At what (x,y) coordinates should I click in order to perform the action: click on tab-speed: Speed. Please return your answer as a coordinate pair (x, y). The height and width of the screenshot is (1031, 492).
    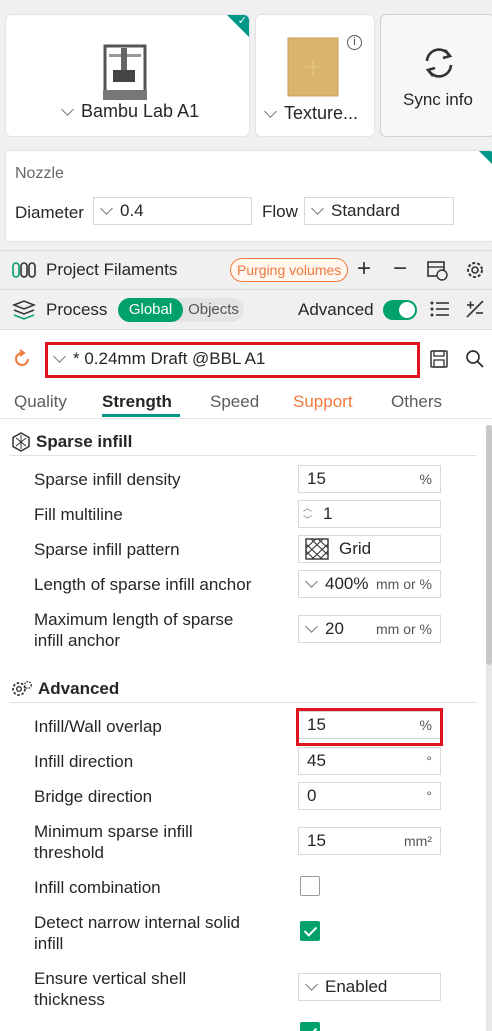
    Looking at the image, I should click on (234, 402).